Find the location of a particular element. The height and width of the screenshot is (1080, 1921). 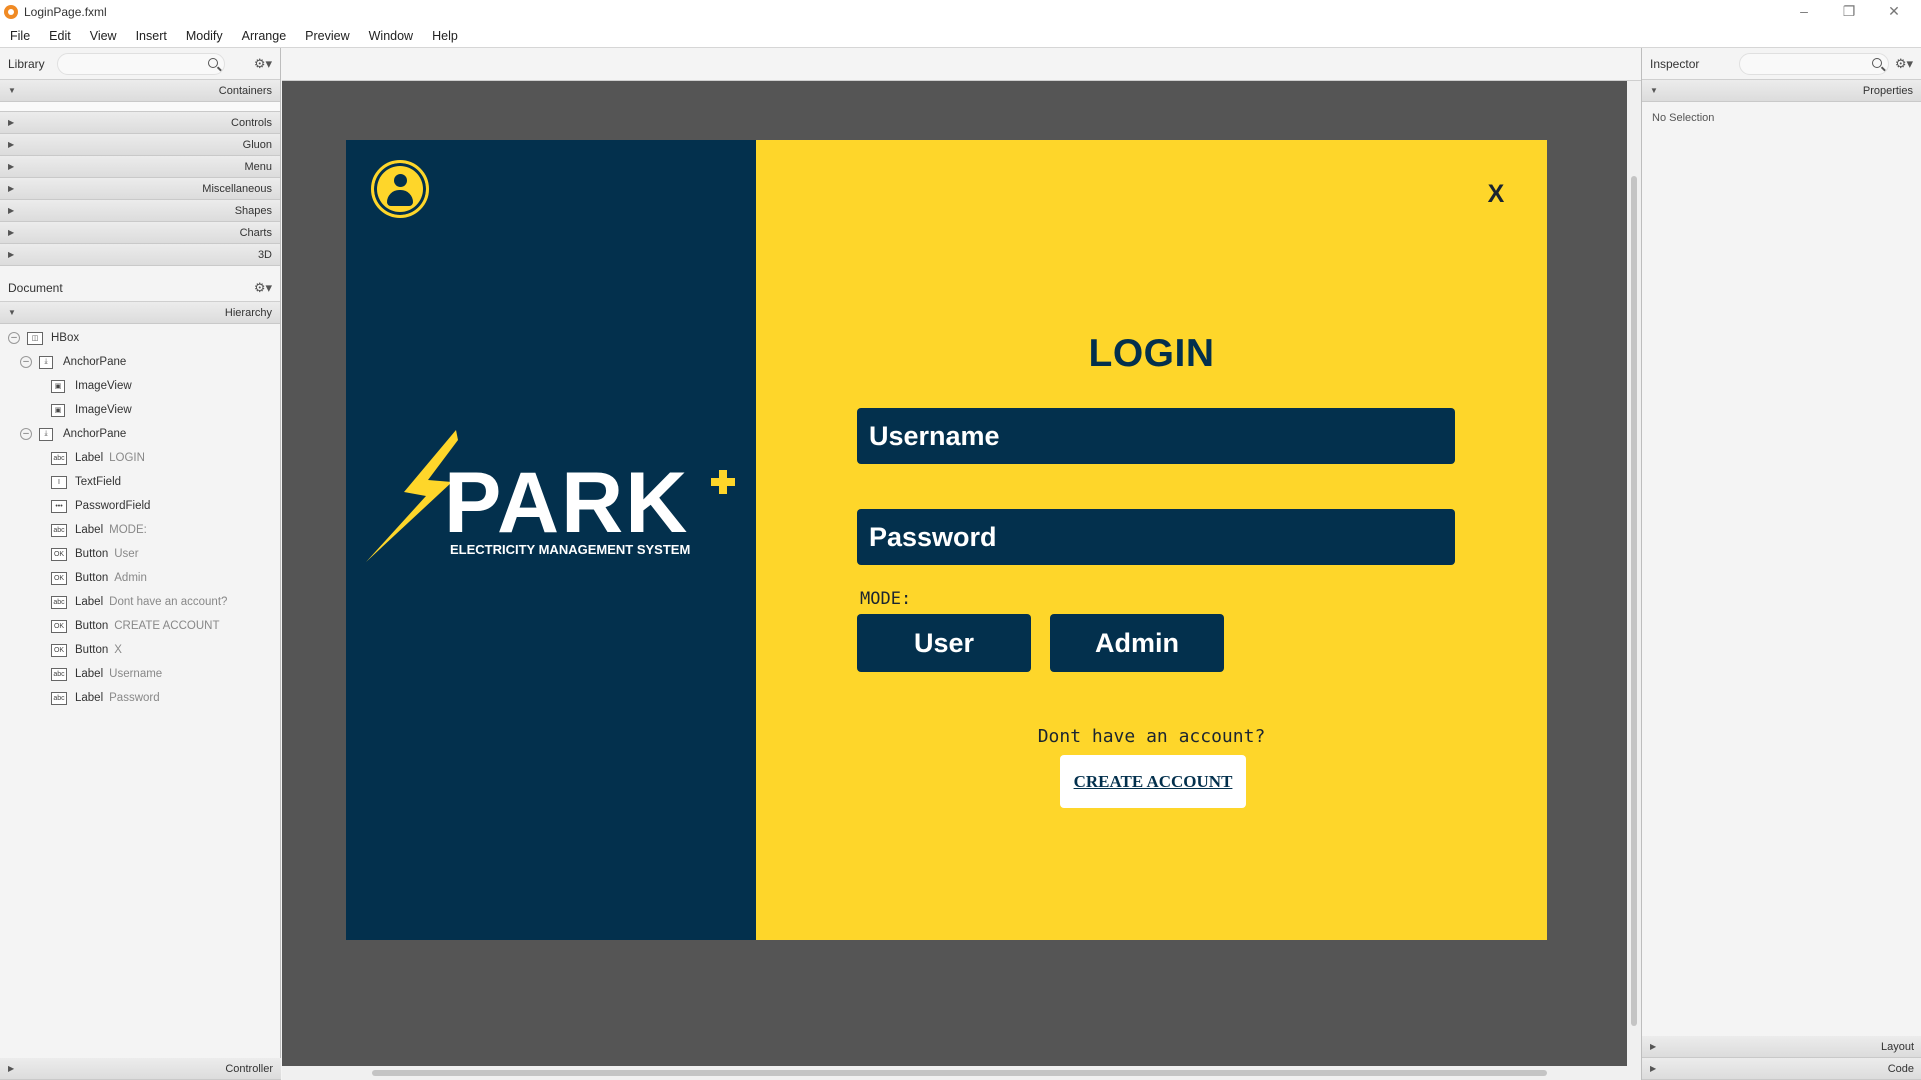

username-field: Username is located at coordinates (1156, 436).